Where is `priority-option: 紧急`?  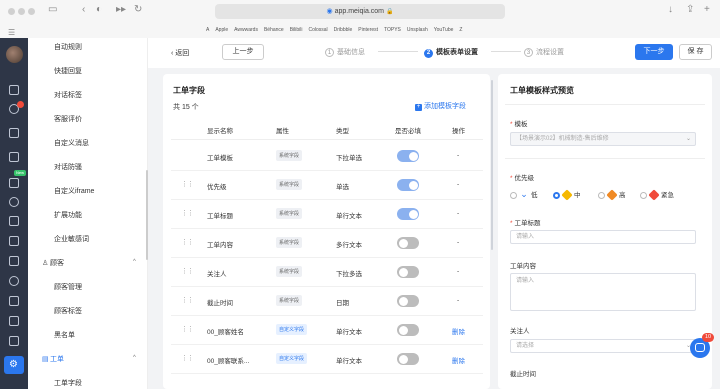 priority-option: 紧急 is located at coordinates (657, 195).